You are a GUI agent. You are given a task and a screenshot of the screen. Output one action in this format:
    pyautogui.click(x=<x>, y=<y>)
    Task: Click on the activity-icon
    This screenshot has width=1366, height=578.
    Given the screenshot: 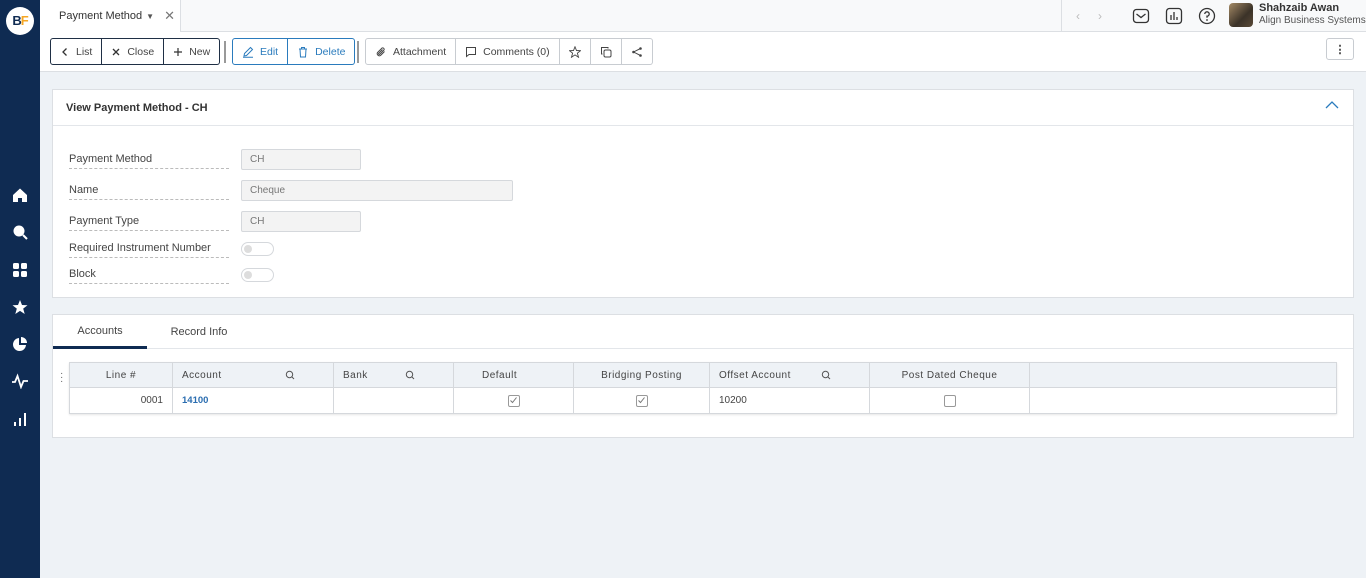 What is the action you would take?
    pyautogui.click(x=20, y=381)
    